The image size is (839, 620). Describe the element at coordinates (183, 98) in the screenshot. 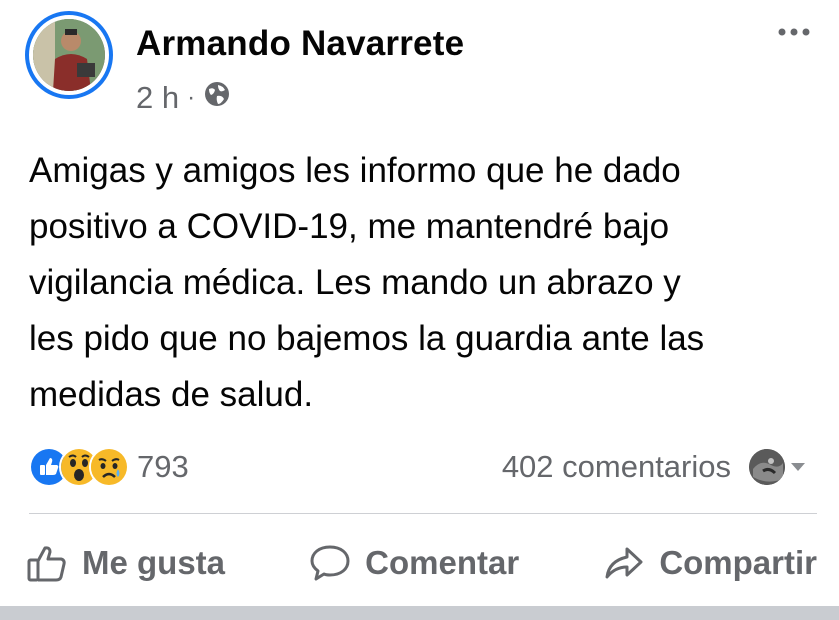

I see `post-meta: 2 h ·` at that location.